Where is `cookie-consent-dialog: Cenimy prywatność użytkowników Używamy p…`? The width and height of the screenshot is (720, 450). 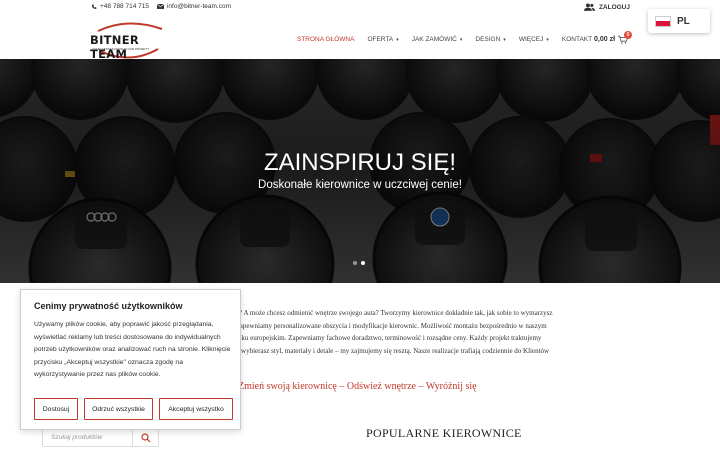
cookie-consent-dialog: Cenimy prywatność użytkowników Używamy p… is located at coordinates (130, 359).